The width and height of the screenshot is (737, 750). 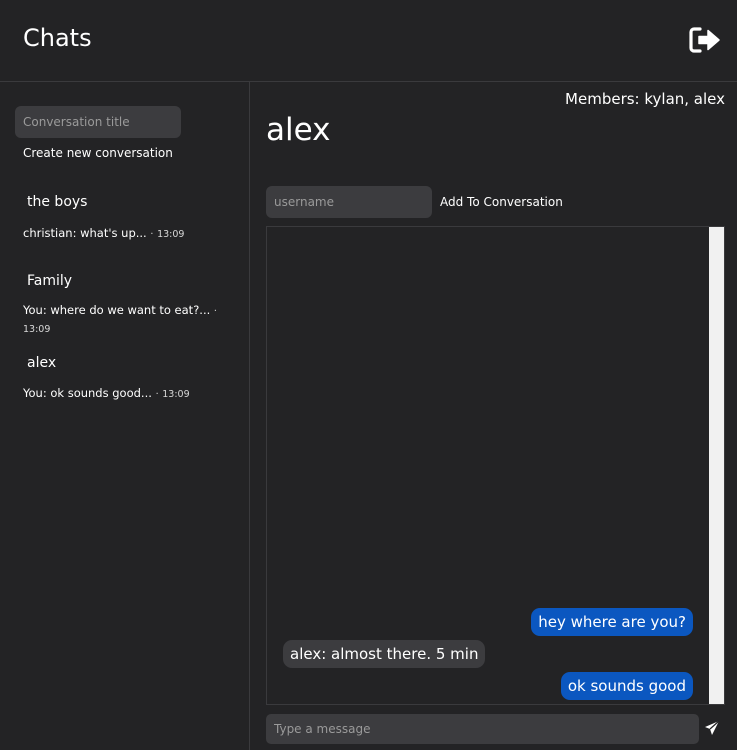 What do you see at coordinates (124, 382) in the screenshot?
I see `conversation-item-alex: alex You: ok sounds good... · 13:09` at bounding box center [124, 382].